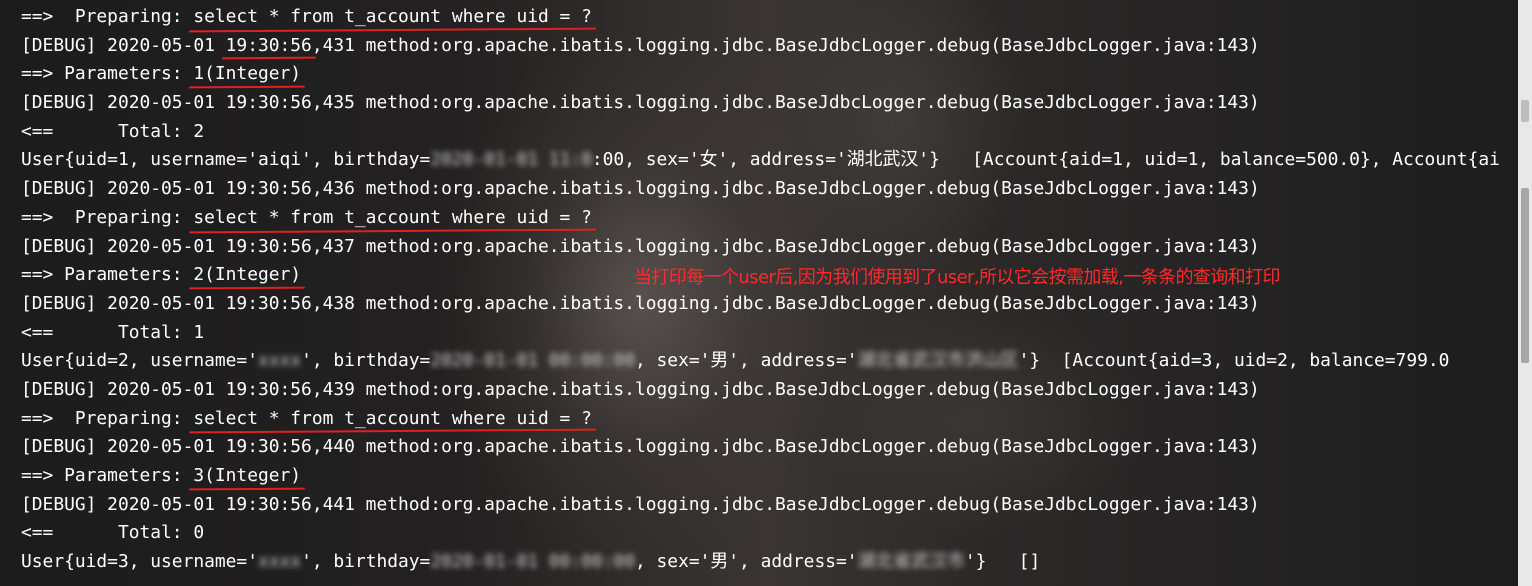 Image resolution: width=1532 pixels, height=586 pixels. I want to click on console-text: User{uid=3, username=', so click(139, 562).